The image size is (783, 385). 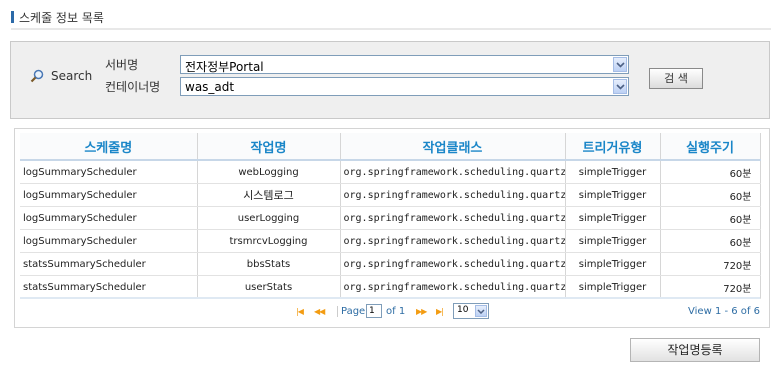 What do you see at coordinates (404, 86) in the screenshot?
I see `container-select: was_adt` at bounding box center [404, 86].